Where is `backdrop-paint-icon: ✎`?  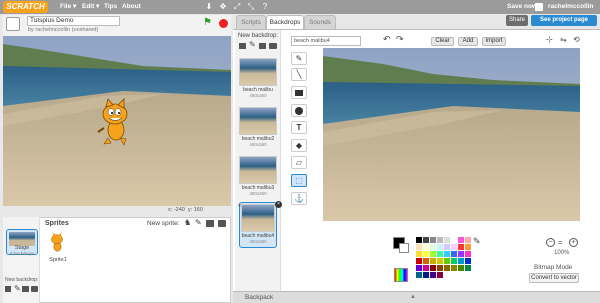 backdrop-paint-icon: ✎ is located at coordinates (252, 45).